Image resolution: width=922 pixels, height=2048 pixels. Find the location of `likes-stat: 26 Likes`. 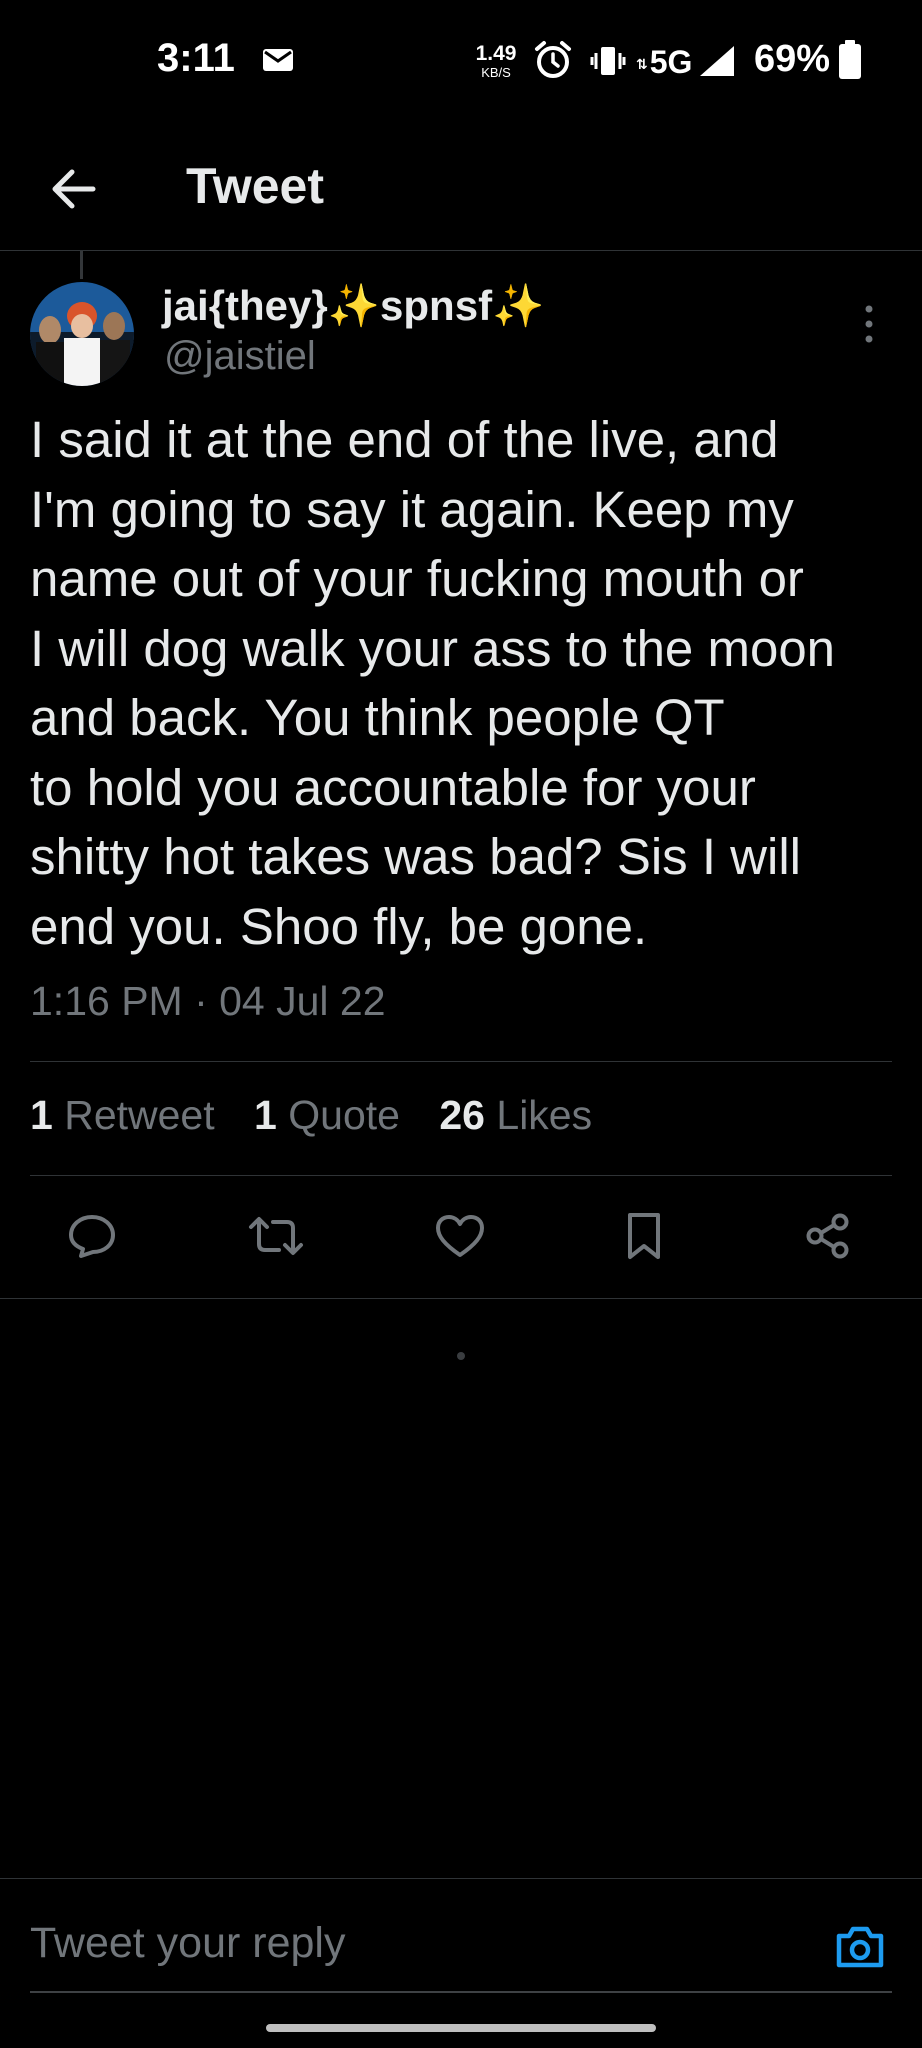

likes-stat: 26 Likes is located at coordinates (515, 1115).